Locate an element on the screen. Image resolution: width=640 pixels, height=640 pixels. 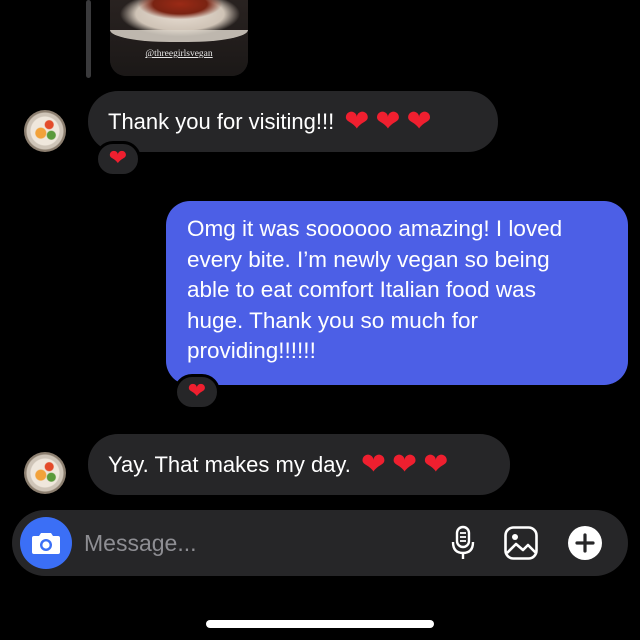
shared-post-preview: @threegirlsvegan is located at coordinates (179, 38).